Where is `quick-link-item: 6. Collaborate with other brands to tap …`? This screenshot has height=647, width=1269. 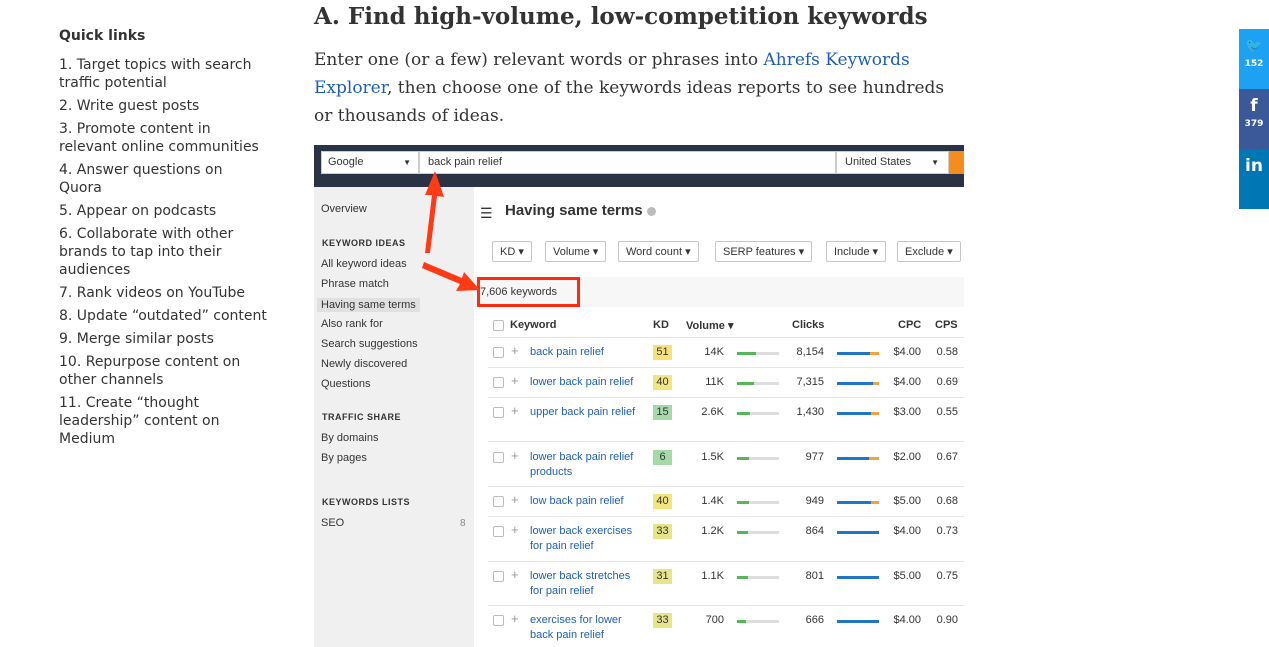
quick-link-item: 6. Collaborate with other brands to tap … is located at coordinates (164, 252).